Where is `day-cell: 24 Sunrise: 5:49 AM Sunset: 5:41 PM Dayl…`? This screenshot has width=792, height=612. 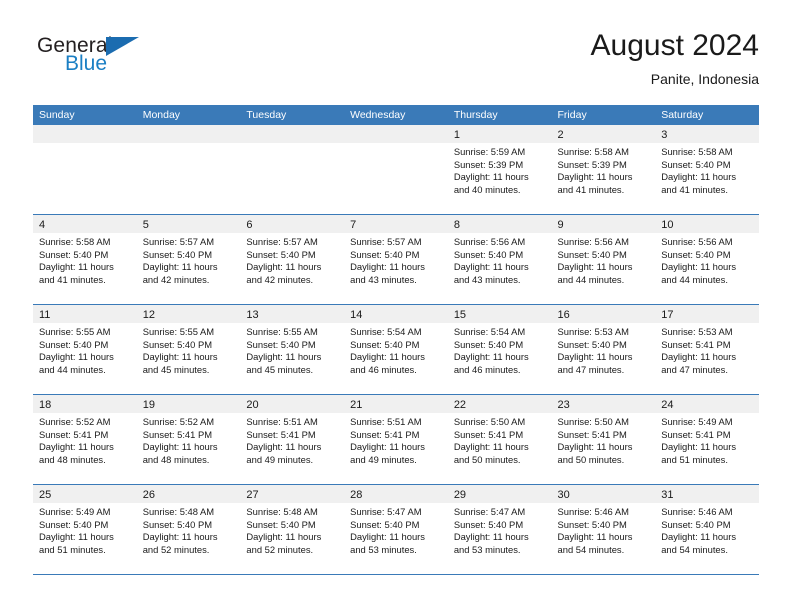
day-cell: 24 Sunrise: 5:49 AM Sunset: 5:41 PM Dayl… is located at coordinates (707, 439).